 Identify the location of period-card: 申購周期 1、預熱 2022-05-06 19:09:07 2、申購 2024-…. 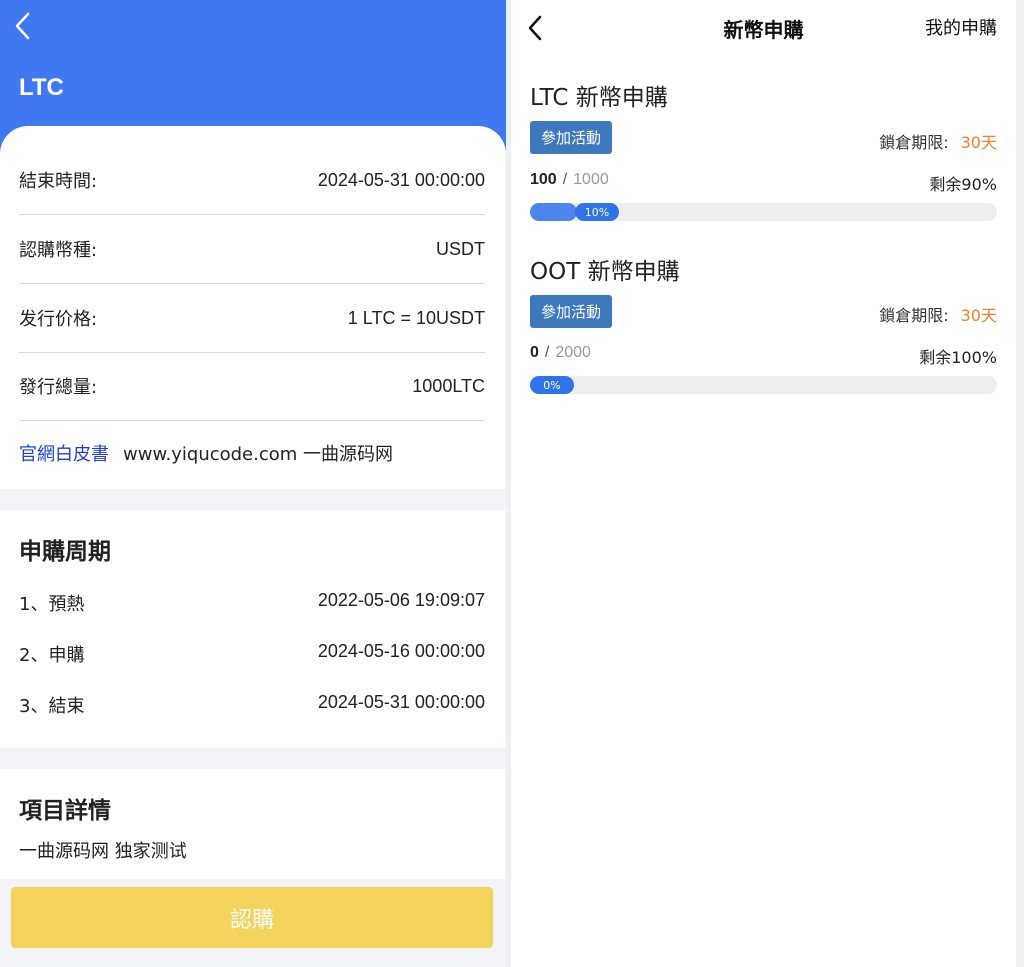
(253, 629).